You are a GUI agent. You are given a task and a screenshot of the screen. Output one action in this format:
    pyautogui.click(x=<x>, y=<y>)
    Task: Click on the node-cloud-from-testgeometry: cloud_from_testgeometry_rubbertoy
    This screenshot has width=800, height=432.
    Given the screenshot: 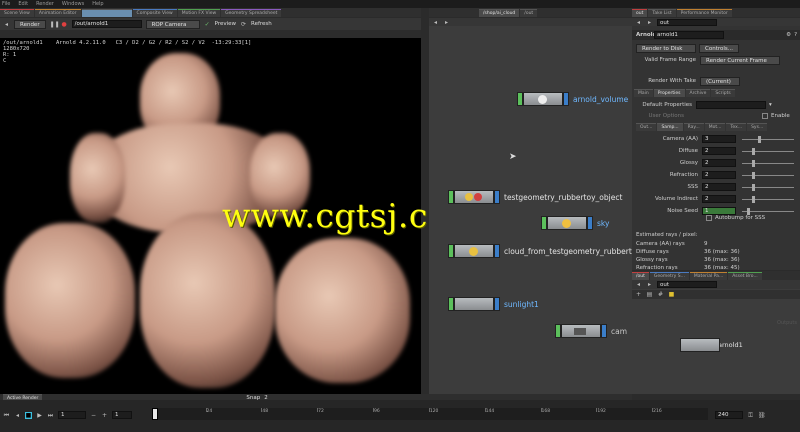 What is the action you would take?
    pyautogui.click(x=540, y=251)
    